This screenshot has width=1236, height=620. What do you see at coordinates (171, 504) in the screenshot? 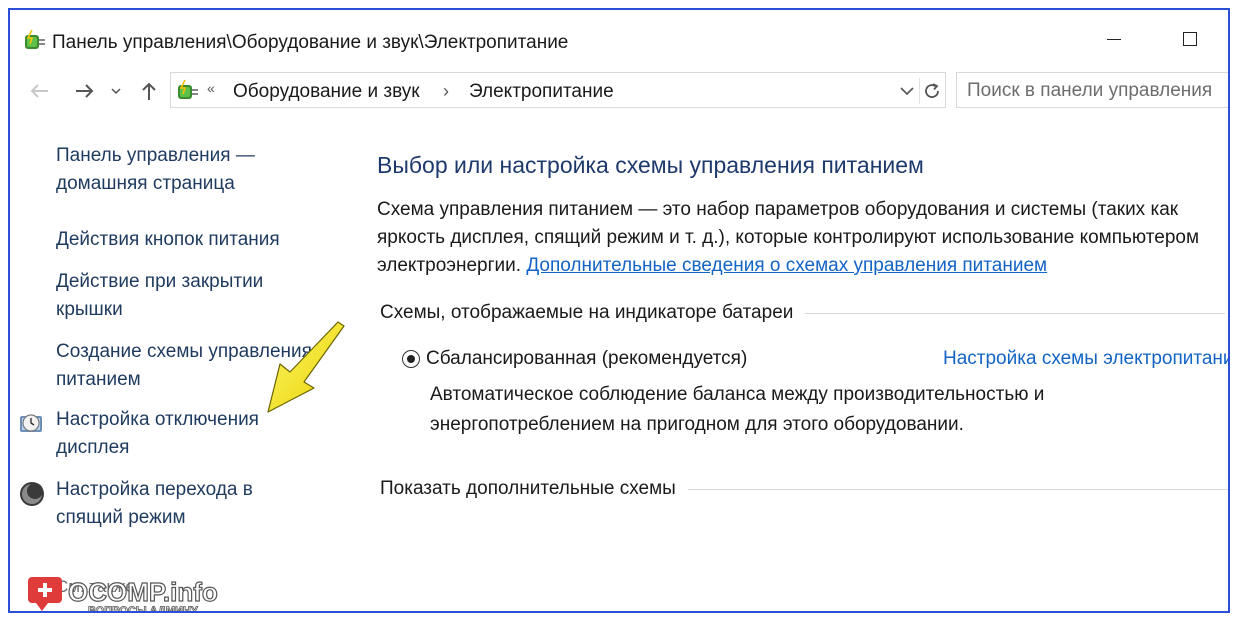
I see `sidebar-link-sleep: Настройка перехода в спящий режим` at bounding box center [171, 504].